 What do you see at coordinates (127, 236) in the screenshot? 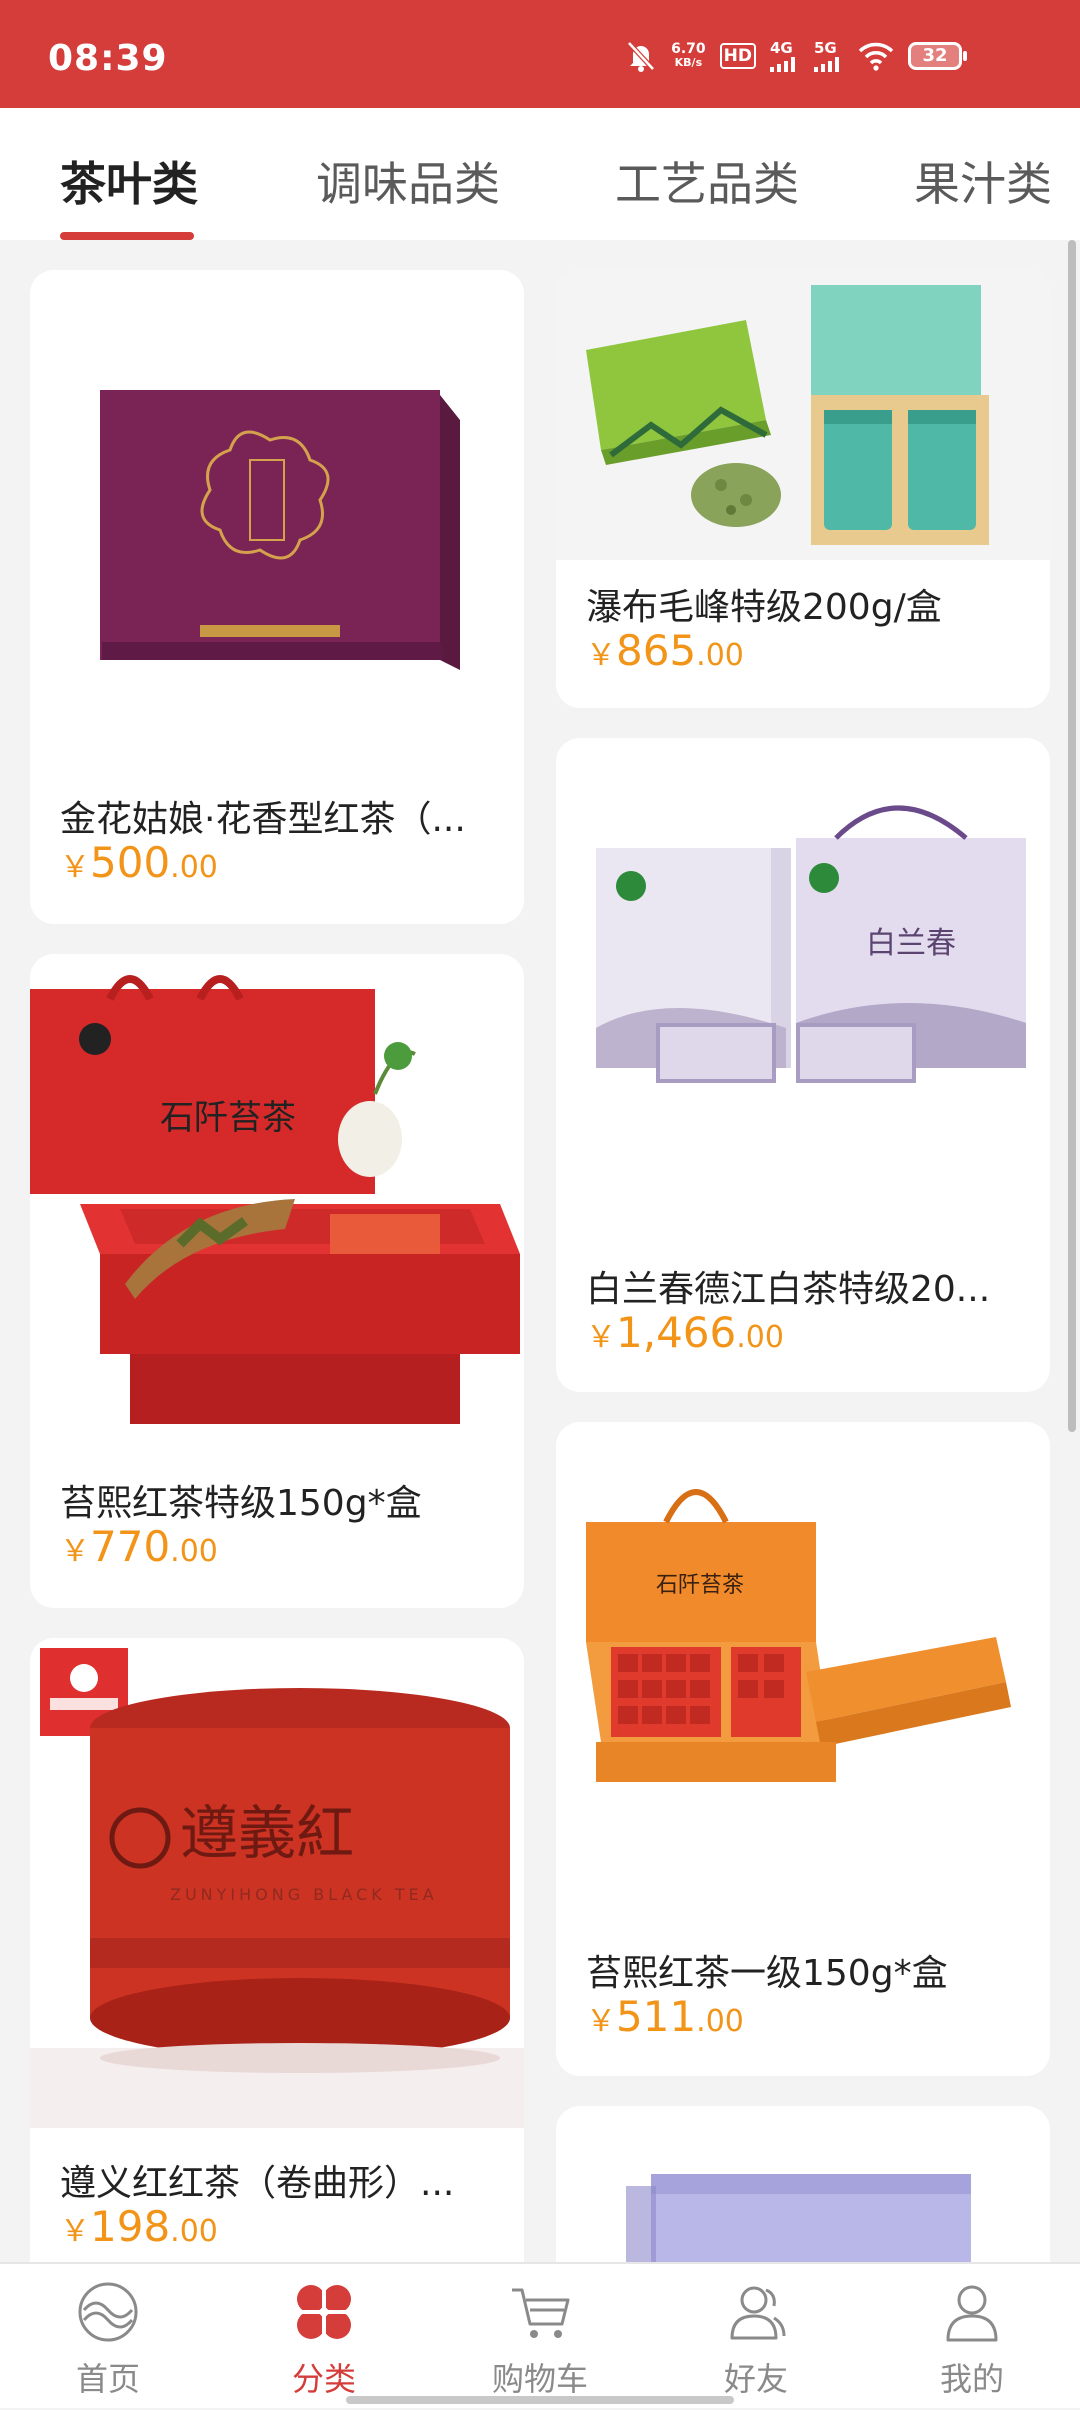
I see `active-tab-indicator` at bounding box center [127, 236].